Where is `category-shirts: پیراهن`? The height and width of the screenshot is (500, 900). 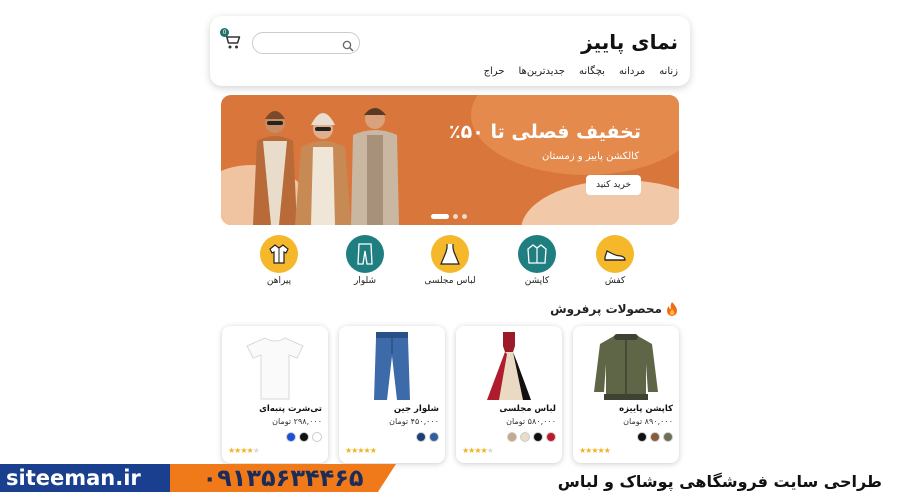 category-shirts: پیراهن is located at coordinates (279, 260).